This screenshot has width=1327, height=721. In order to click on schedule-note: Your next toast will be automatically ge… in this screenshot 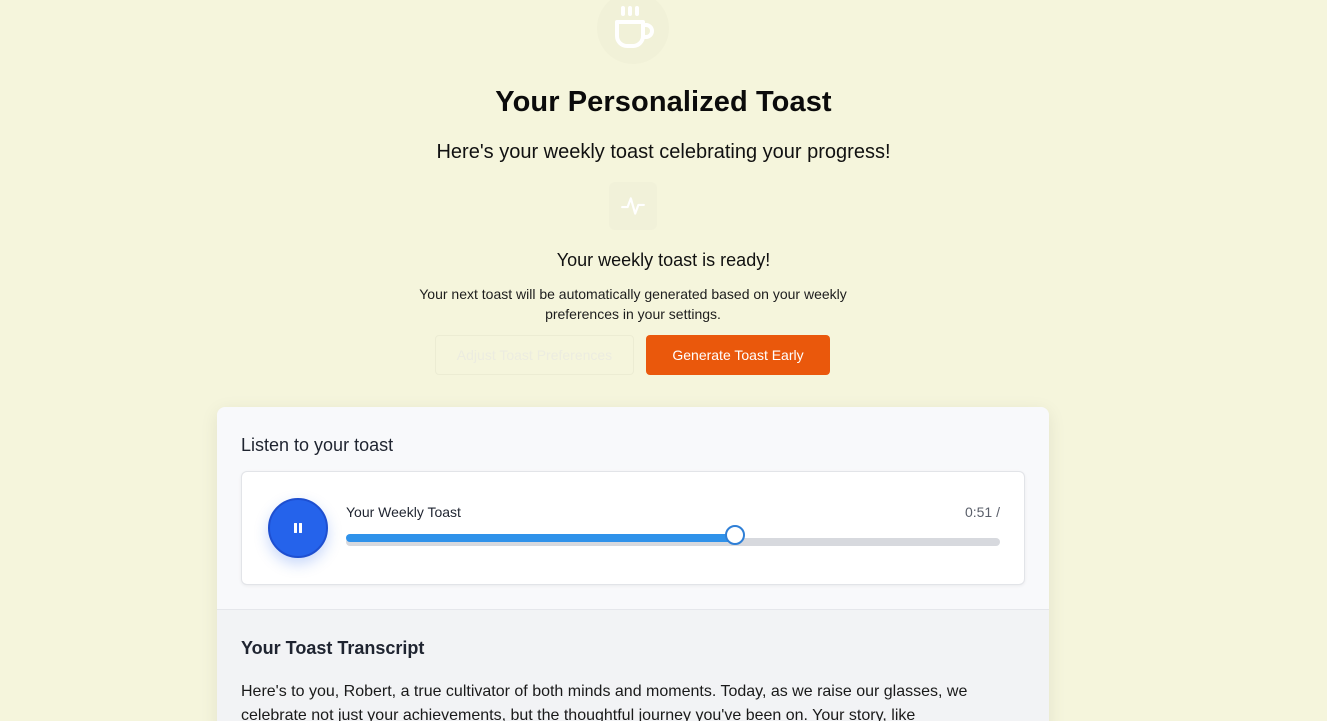, I will do `click(633, 304)`.